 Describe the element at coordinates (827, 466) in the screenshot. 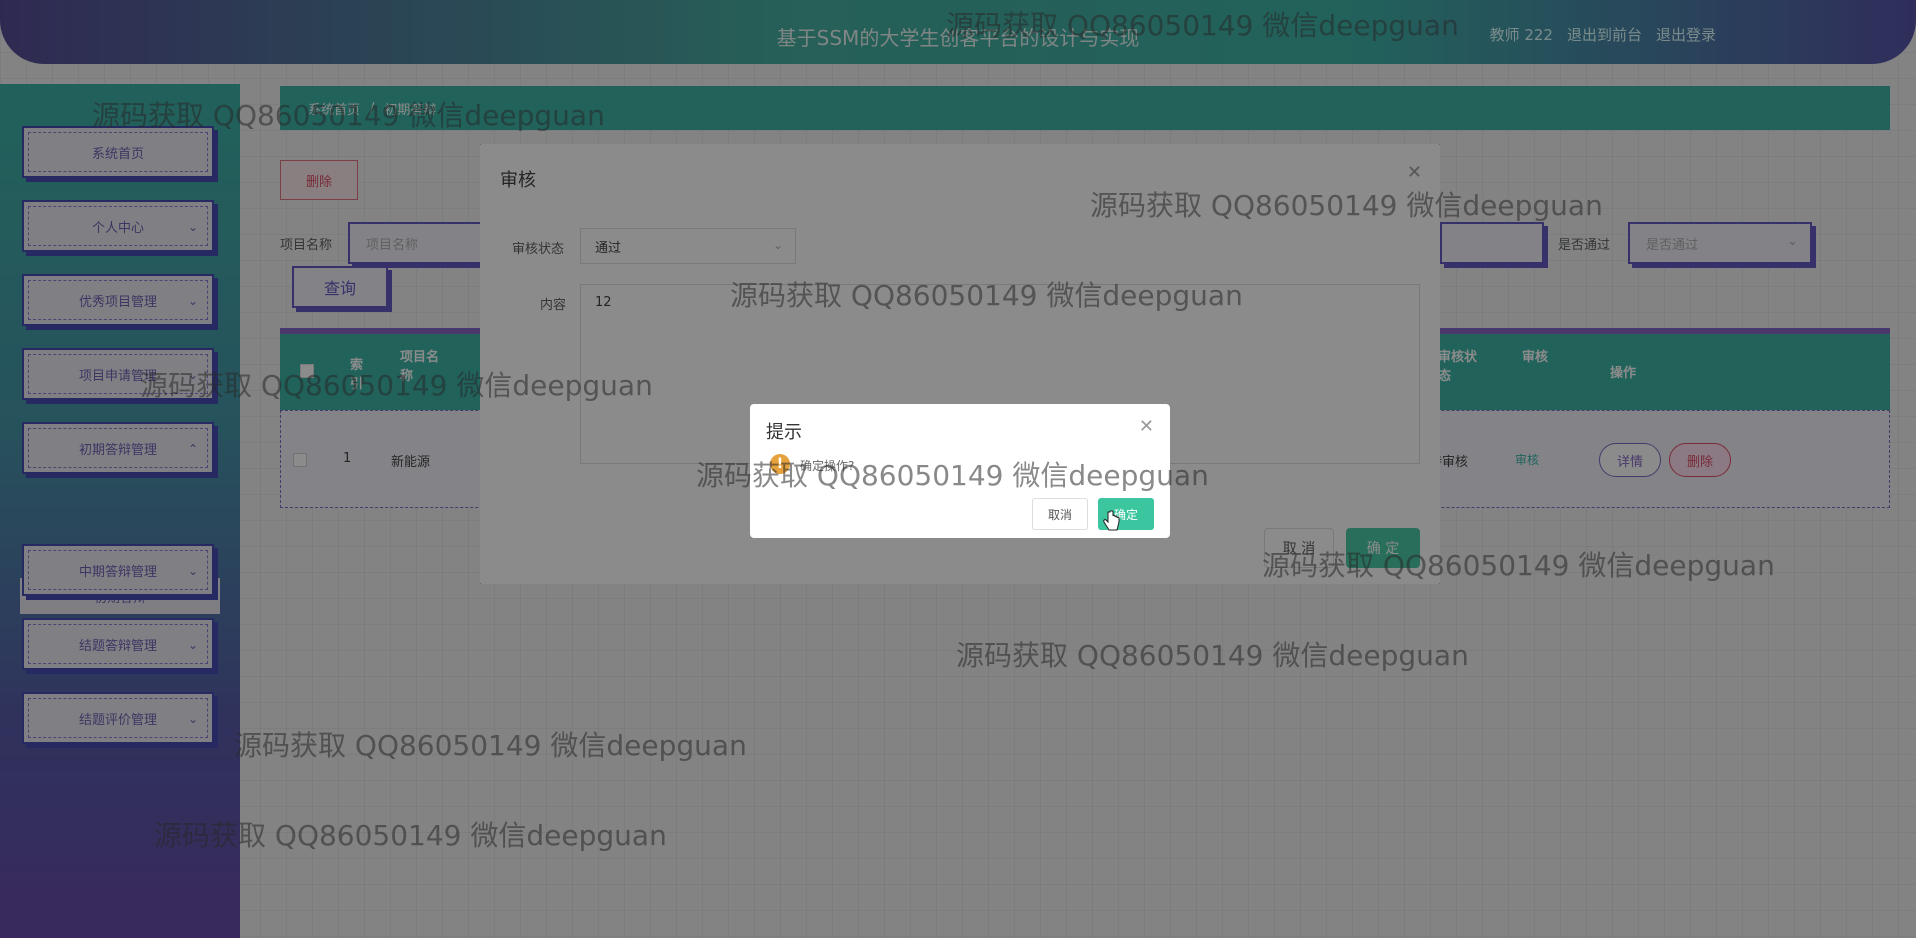

I see `confirm-message: 确定操作?` at that location.